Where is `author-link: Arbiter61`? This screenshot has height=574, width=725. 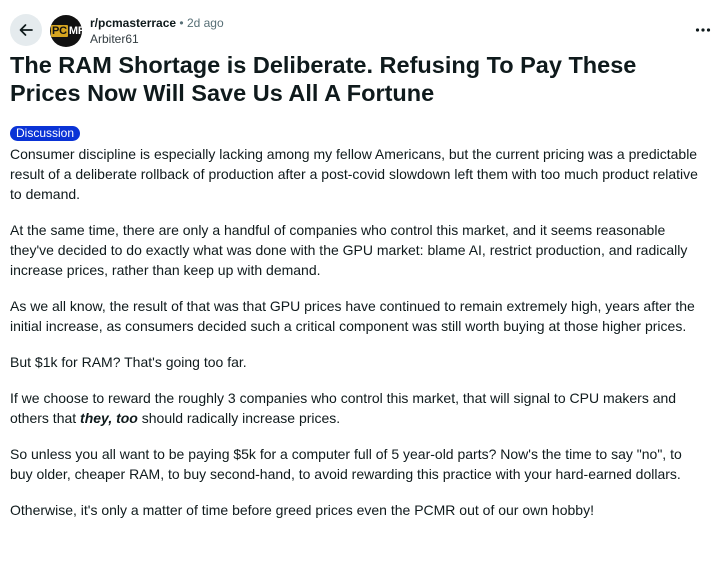 author-link: Arbiter61 is located at coordinates (114, 39).